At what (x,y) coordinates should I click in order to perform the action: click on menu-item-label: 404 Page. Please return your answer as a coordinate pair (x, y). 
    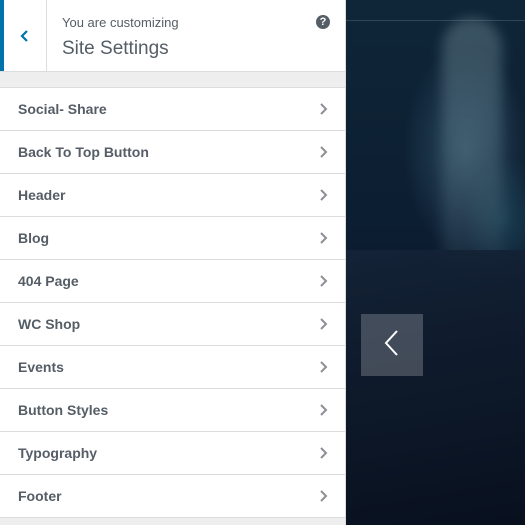
    Looking at the image, I should click on (48, 281).